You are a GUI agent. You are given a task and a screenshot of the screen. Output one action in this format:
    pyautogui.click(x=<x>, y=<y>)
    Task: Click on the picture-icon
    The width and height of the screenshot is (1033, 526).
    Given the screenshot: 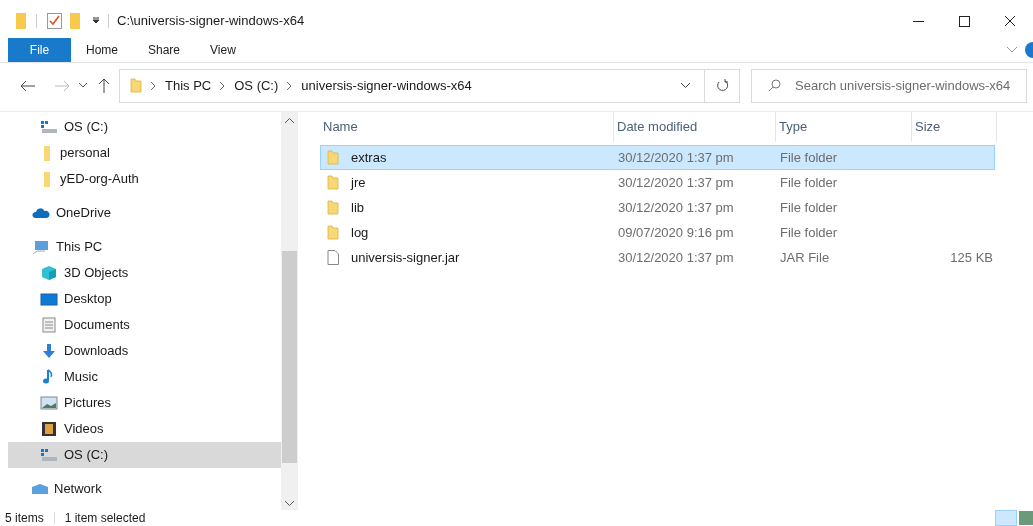 What is the action you would take?
    pyautogui.click(x=49, y=403)
    